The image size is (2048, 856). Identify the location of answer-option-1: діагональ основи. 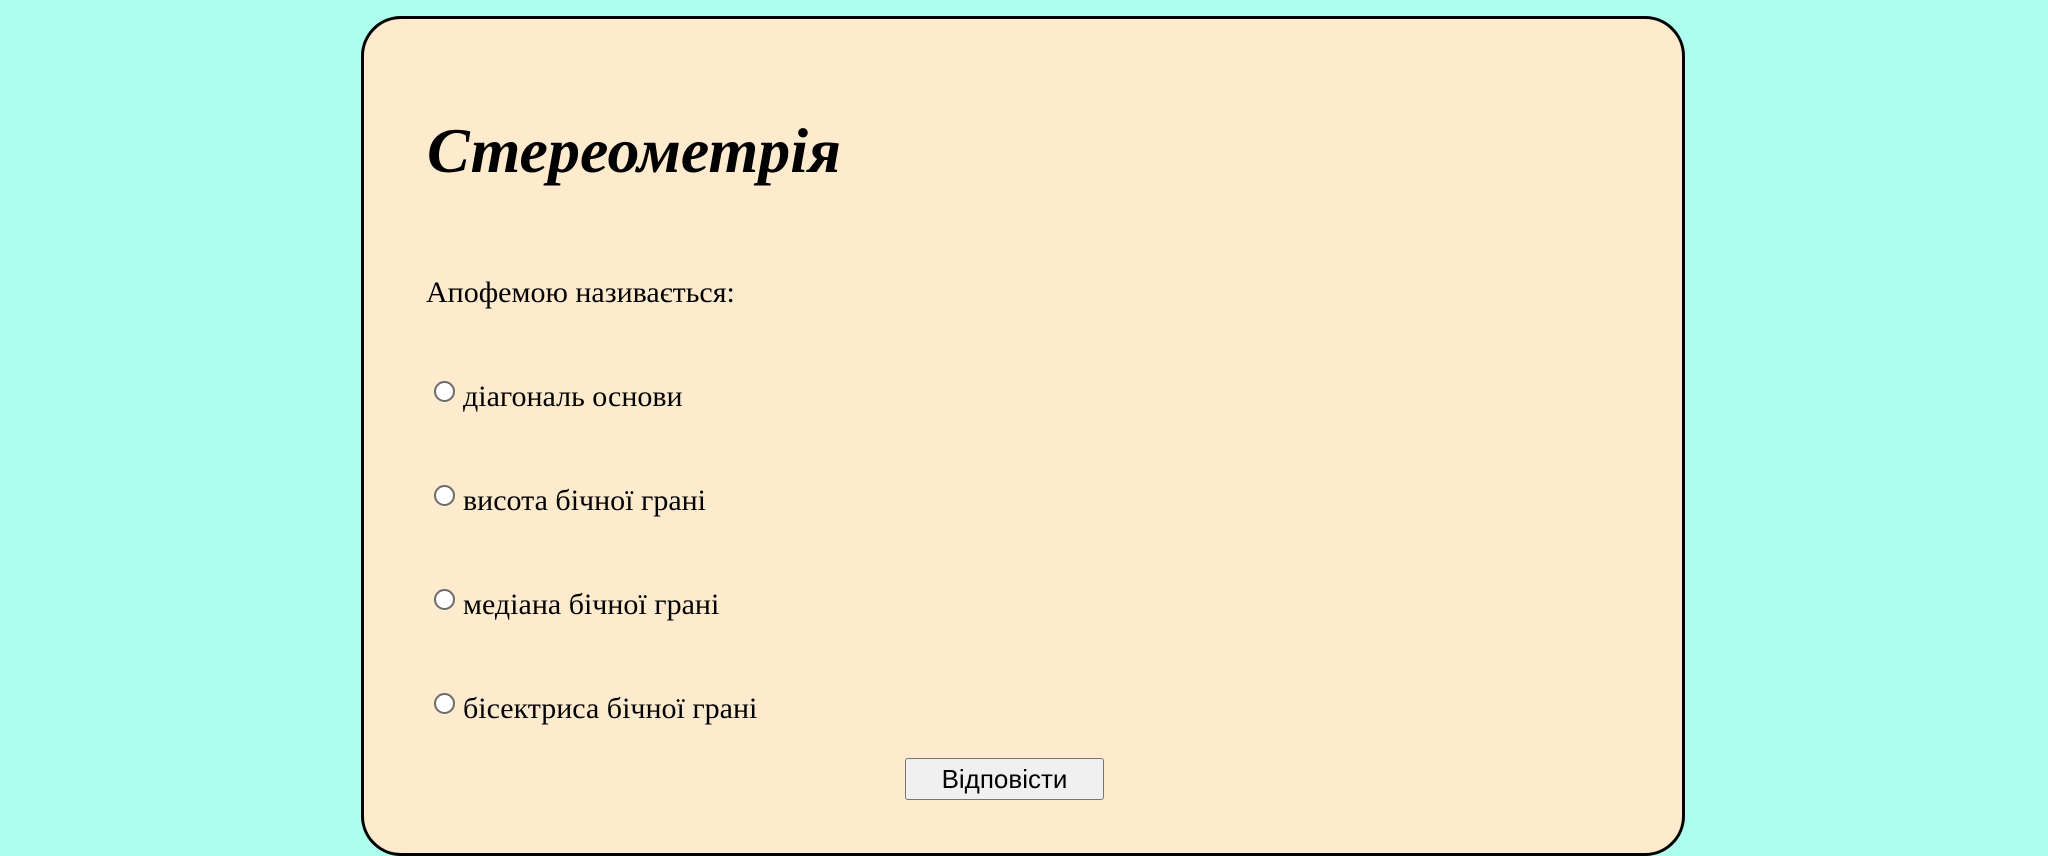
(558, 397).